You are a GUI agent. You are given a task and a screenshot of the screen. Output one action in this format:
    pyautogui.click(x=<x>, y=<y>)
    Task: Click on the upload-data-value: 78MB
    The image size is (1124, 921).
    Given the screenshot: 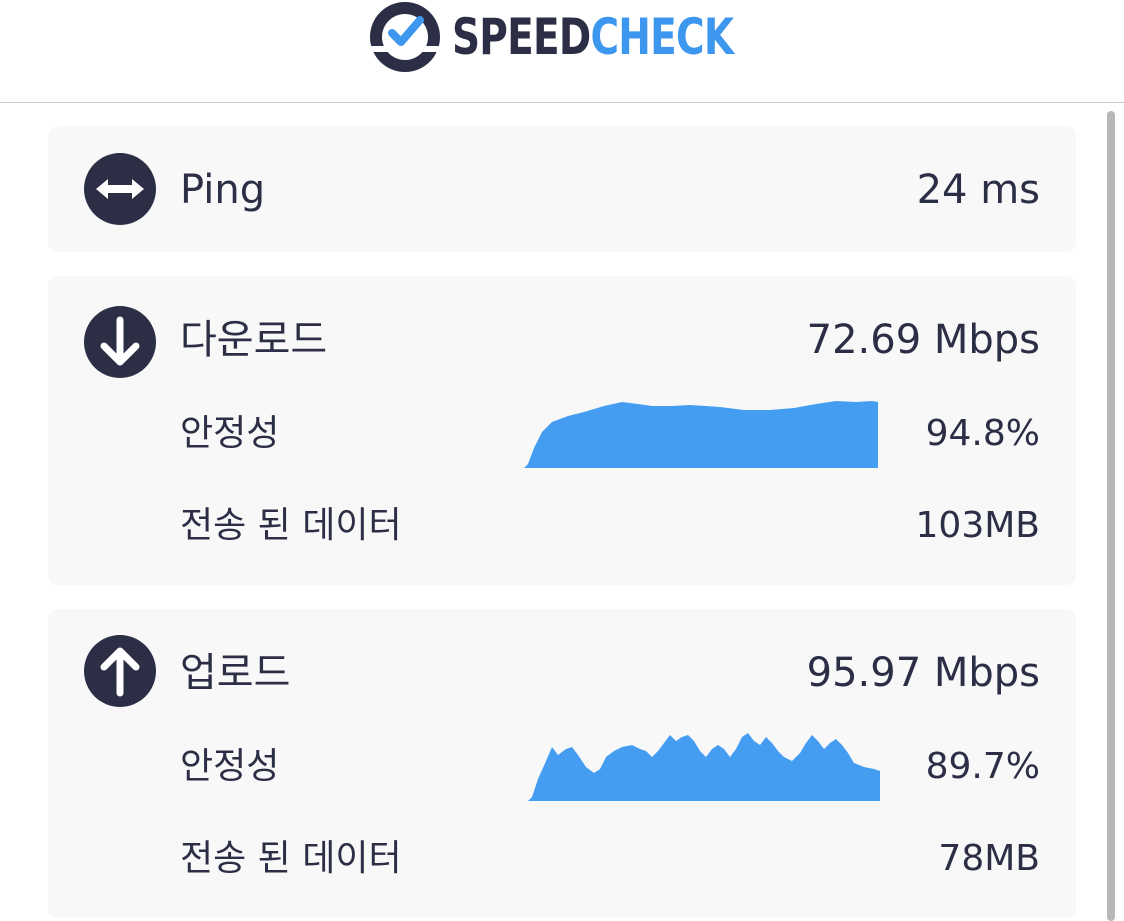 What is the action you would take?
    pyautogui.click(x=989, y=858)
    